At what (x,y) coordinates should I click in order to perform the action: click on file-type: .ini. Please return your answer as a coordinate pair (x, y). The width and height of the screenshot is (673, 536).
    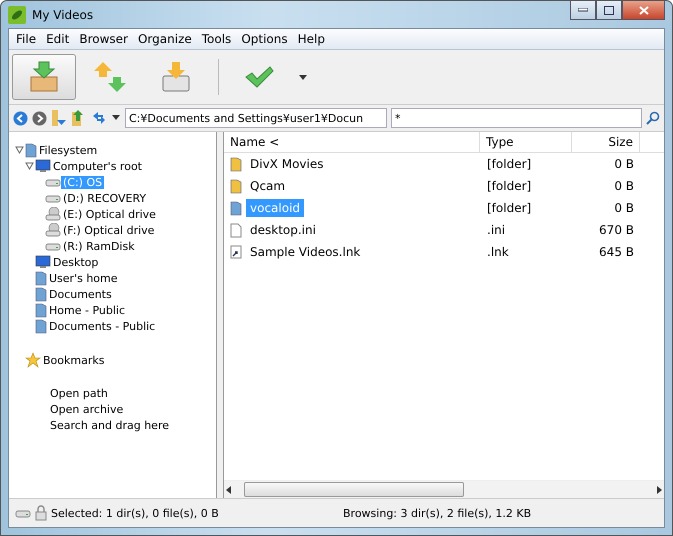
    Looking at the image, I should click on (496, 230).